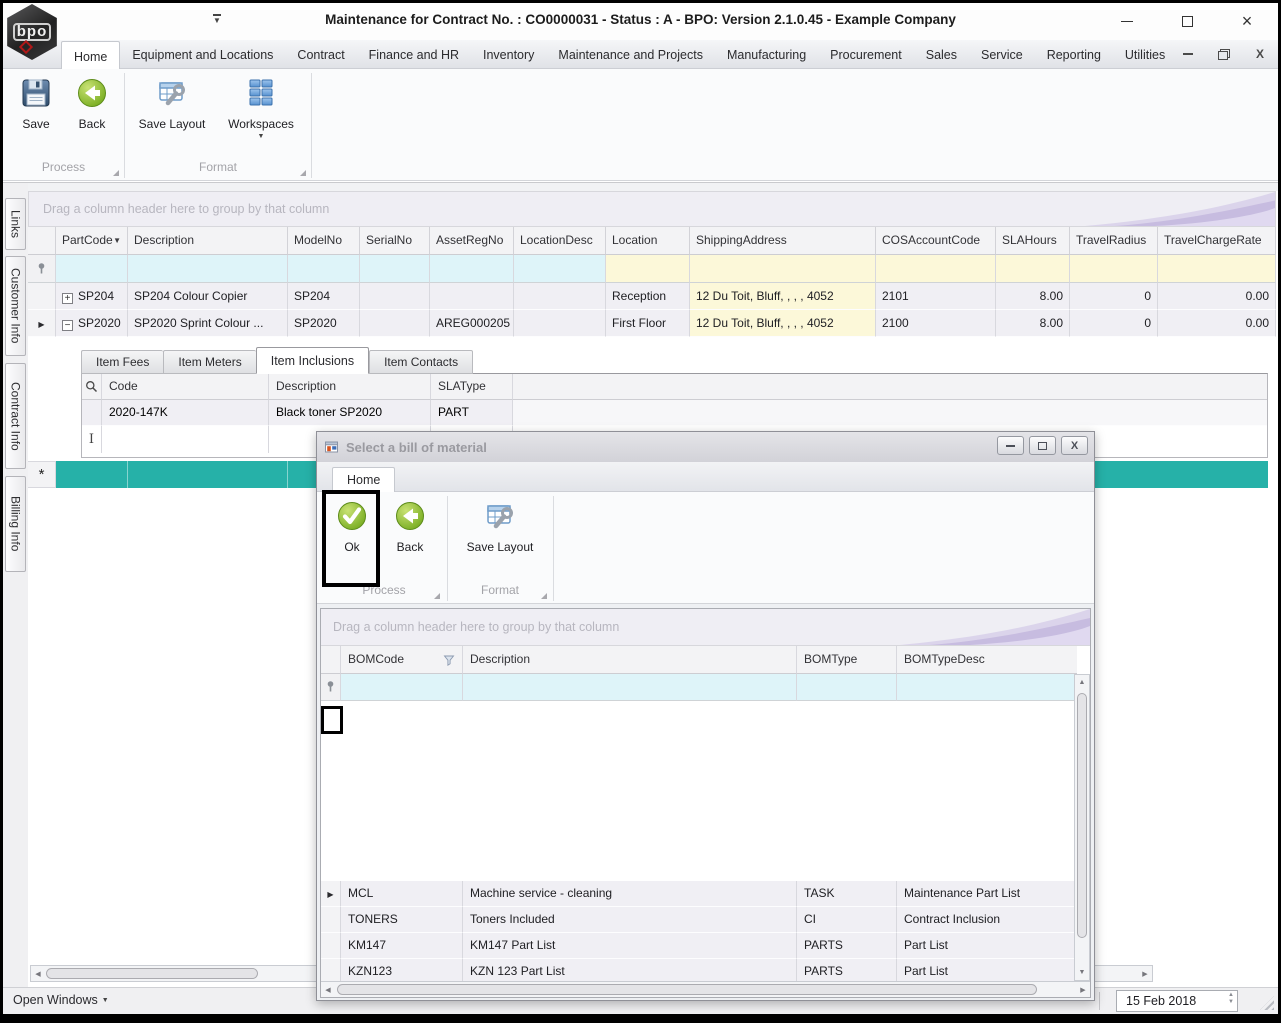 The width and height of the screenshot is (1281, 1023). I want to click on scroll-right-icon: ▶, so click(1145, 974).